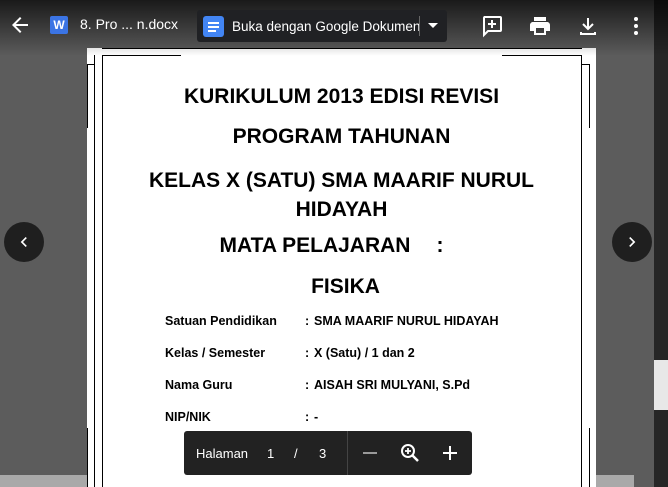 Image resolution: width=668 pixels, height=487 pixels. I want to click on plus-icon, so click(450, 453).